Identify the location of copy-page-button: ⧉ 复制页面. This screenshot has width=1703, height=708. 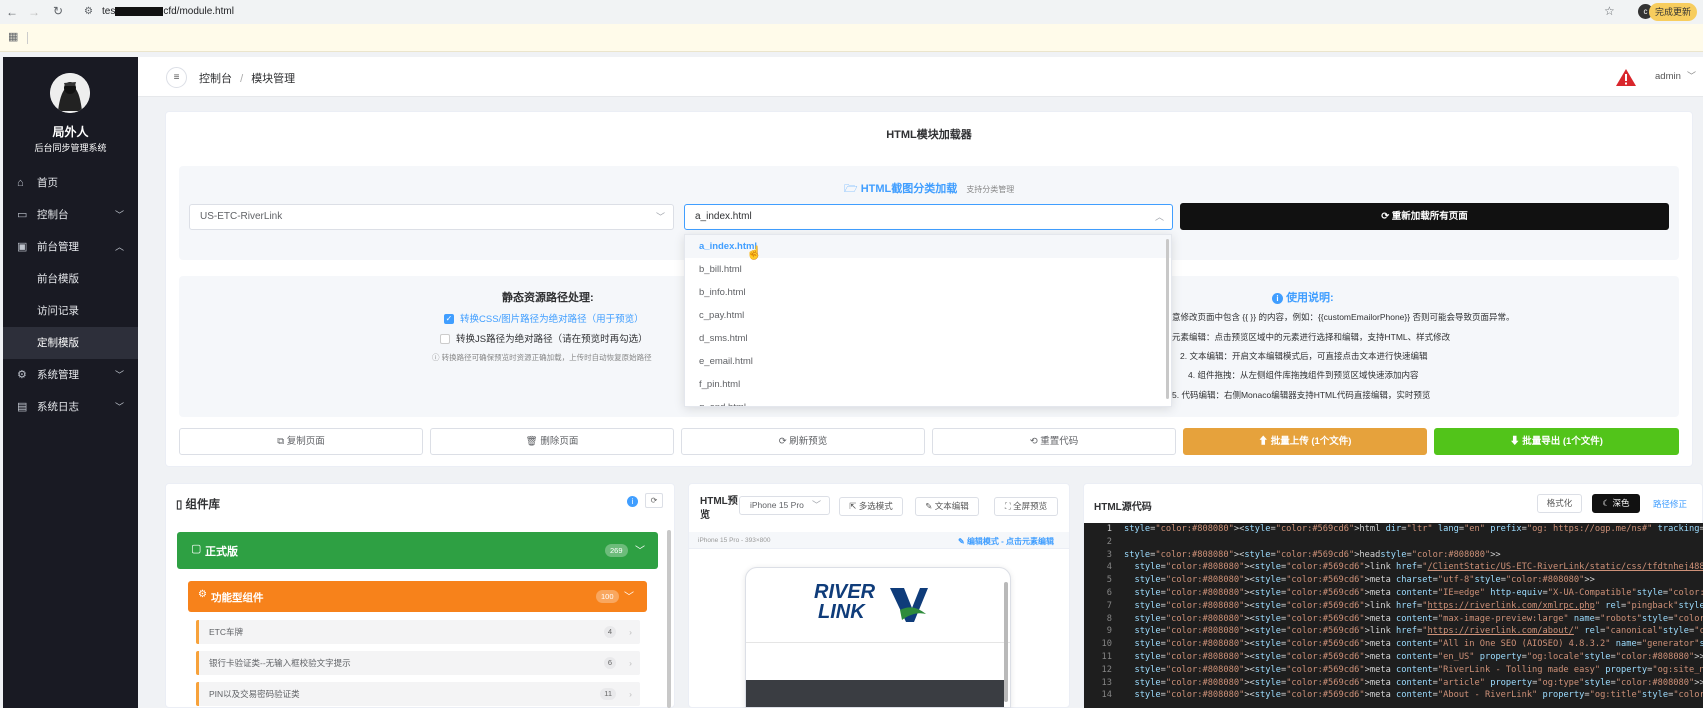
(301, 441).